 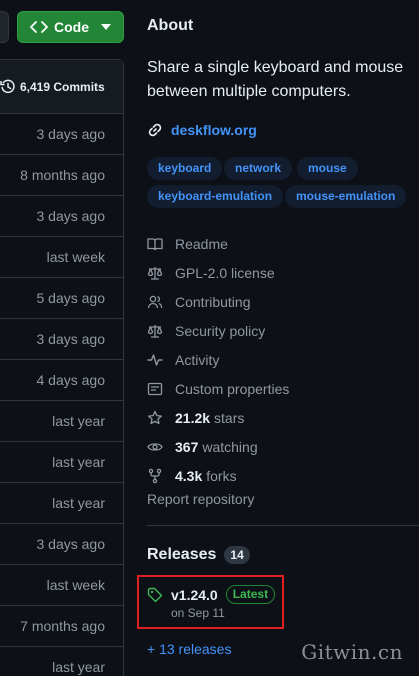 I want to click on custom-properties-label: Custom properties, so click(x=232, y=388).